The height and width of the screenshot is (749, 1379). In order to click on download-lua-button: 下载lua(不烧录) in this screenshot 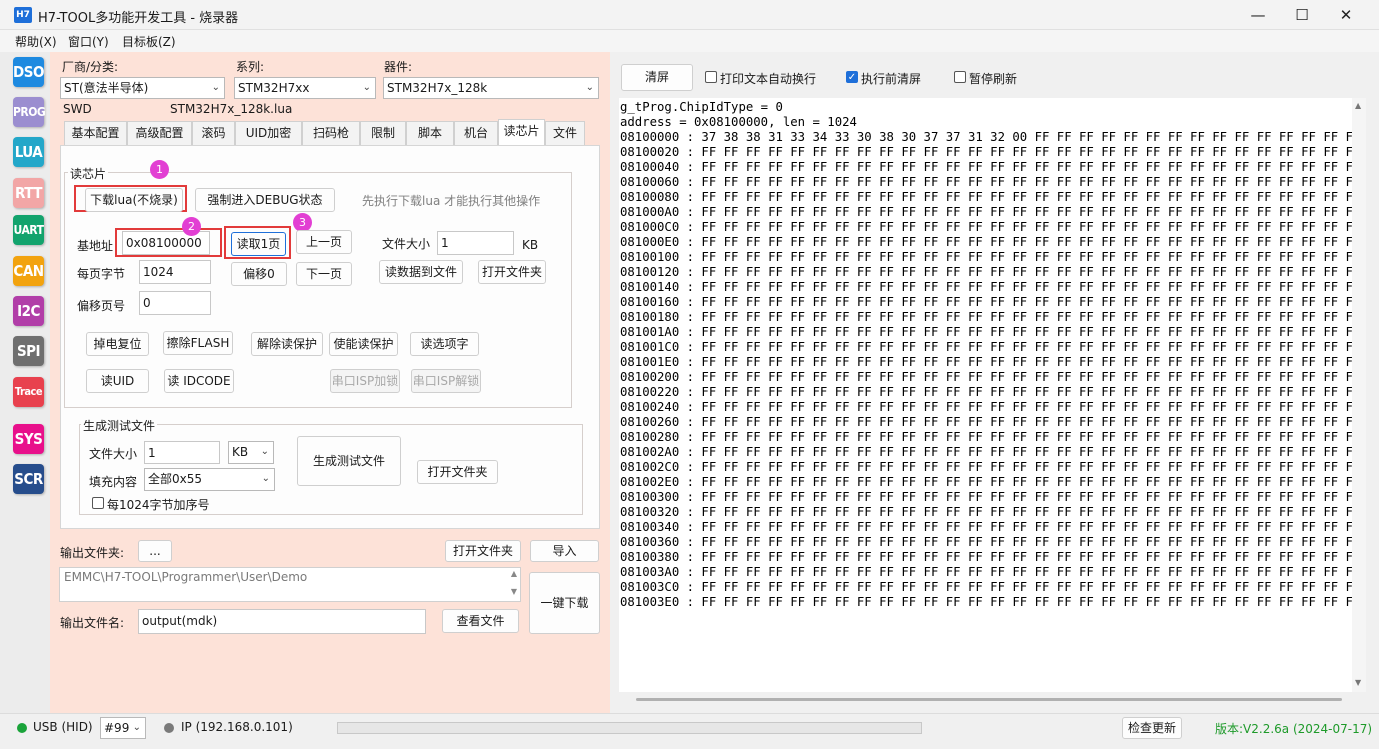, I will do `click(134, 200)`.